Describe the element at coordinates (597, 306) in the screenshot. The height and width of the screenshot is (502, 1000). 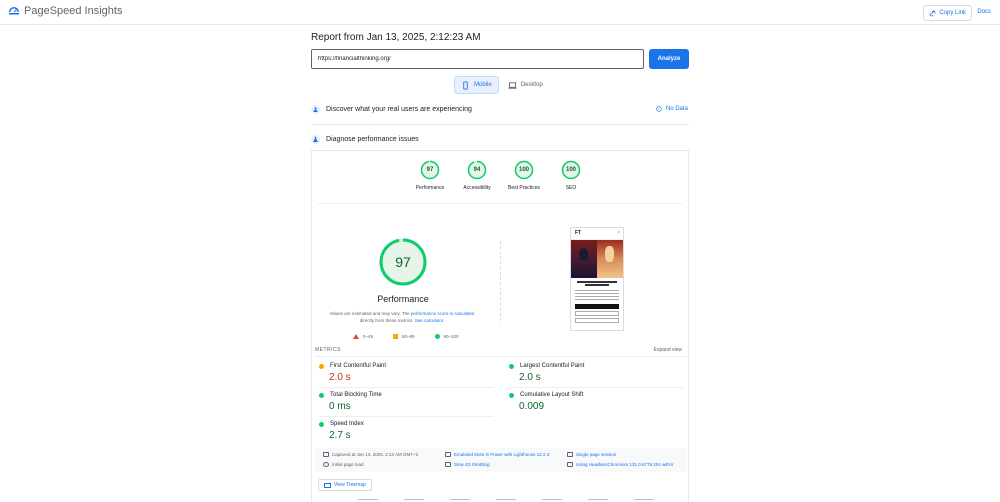
I see `screenshot-button` at that location.